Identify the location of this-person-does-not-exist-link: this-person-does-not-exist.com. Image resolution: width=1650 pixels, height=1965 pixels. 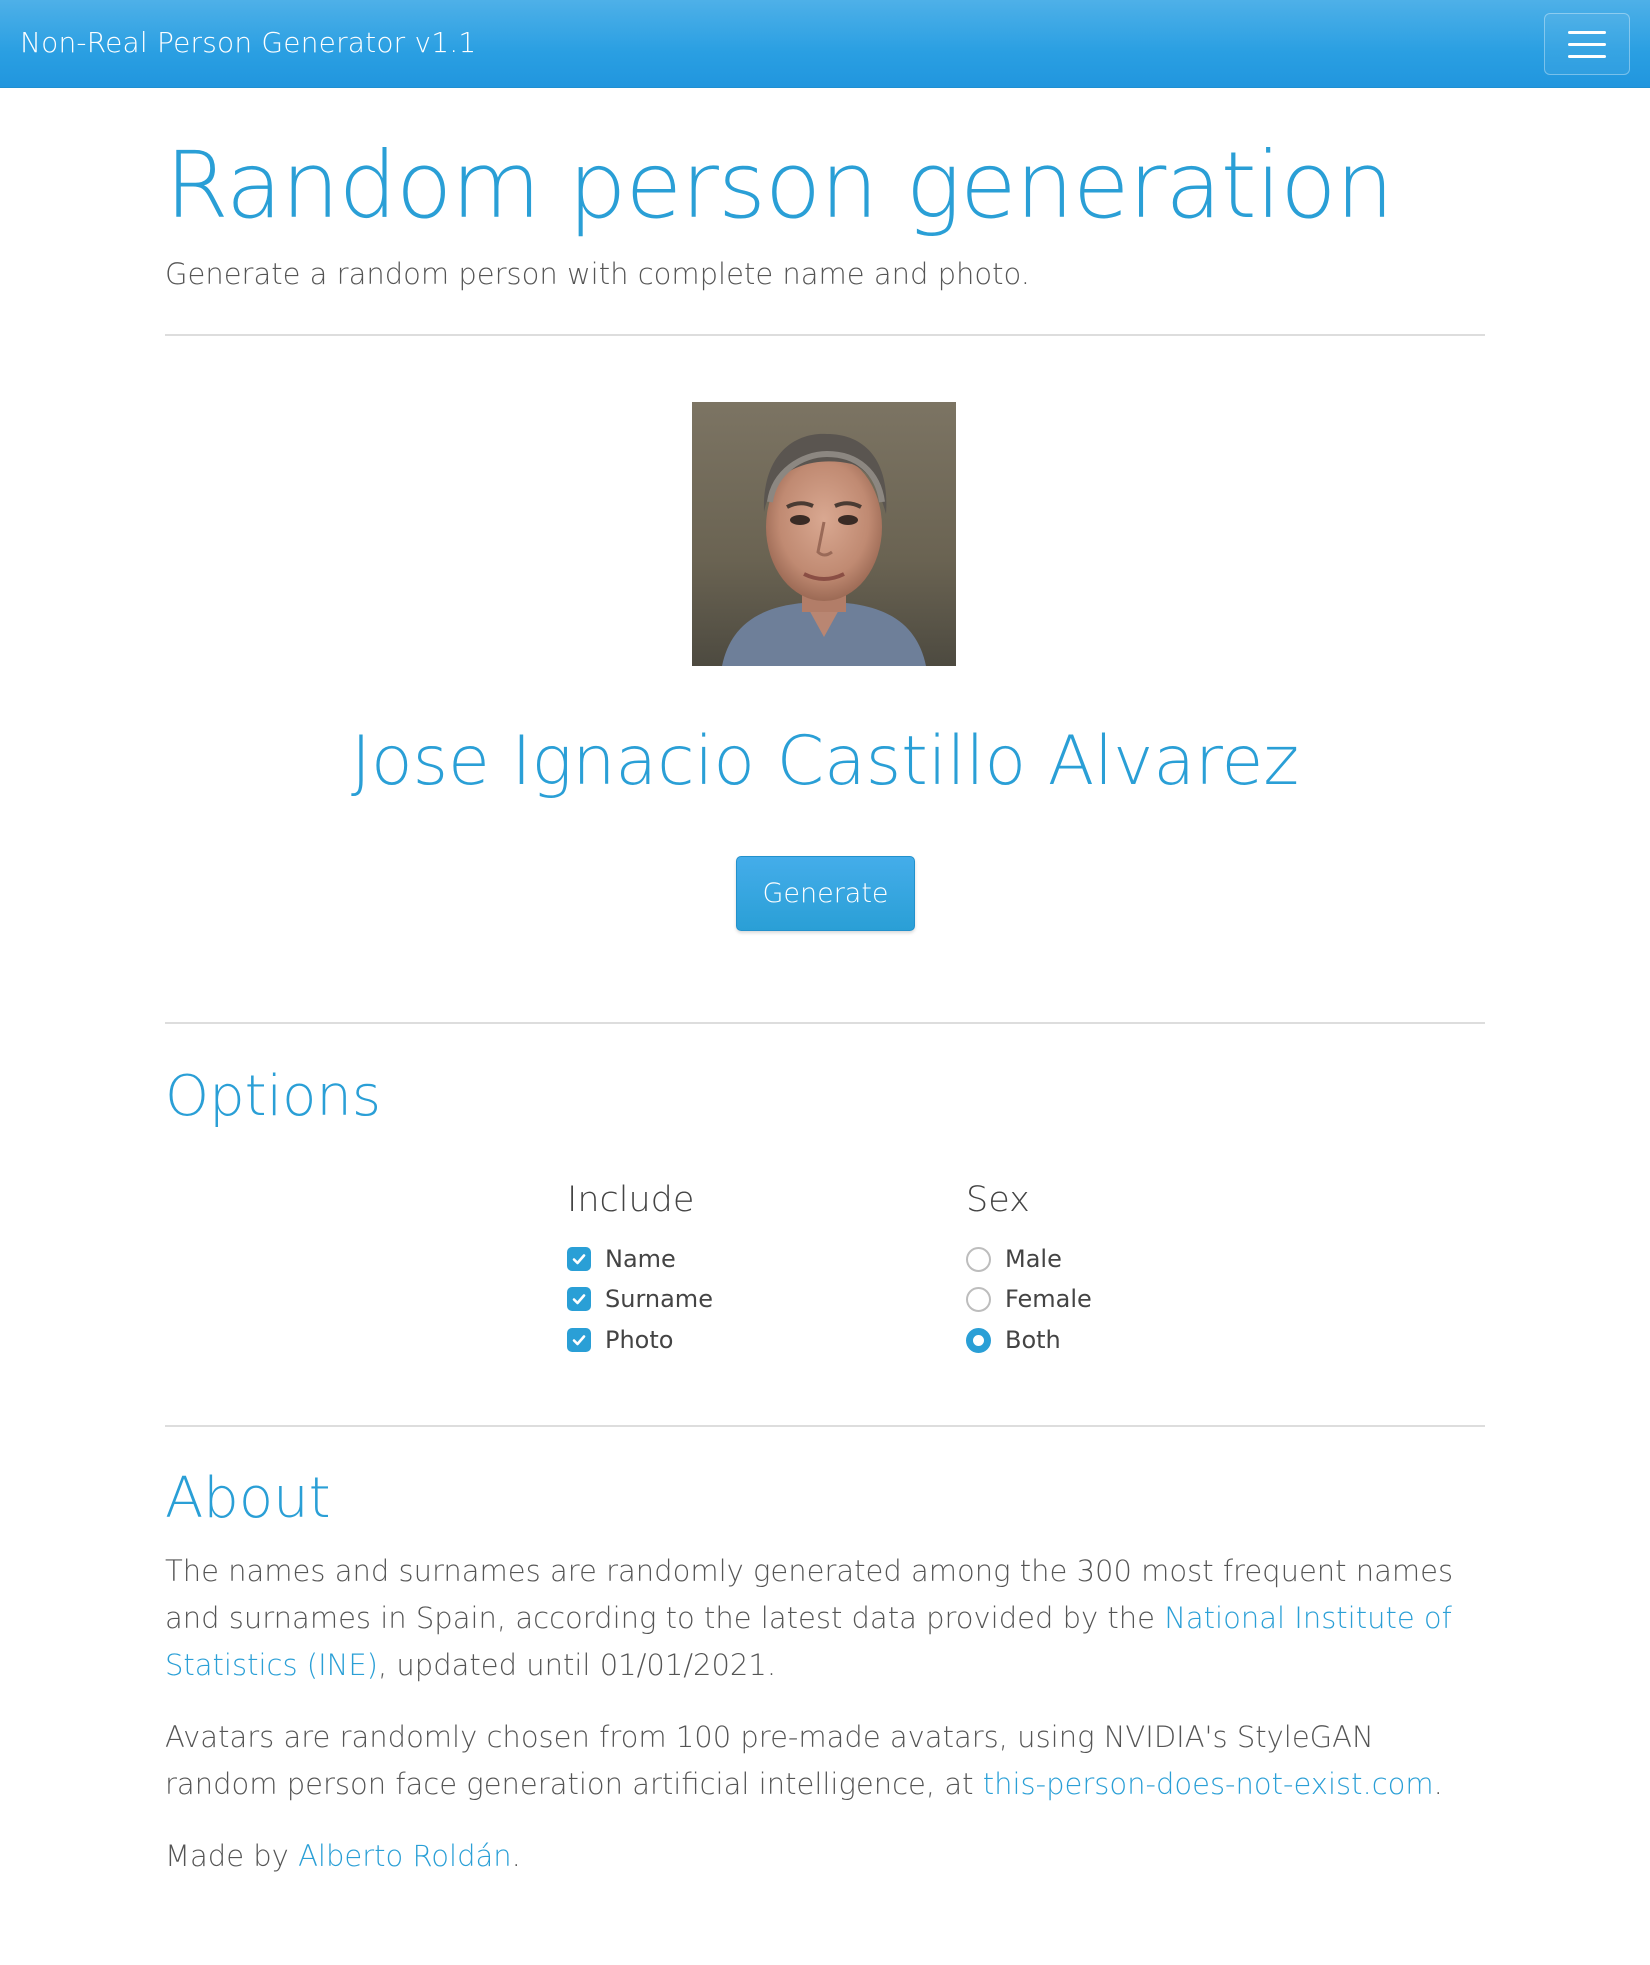
(1208, 1784).